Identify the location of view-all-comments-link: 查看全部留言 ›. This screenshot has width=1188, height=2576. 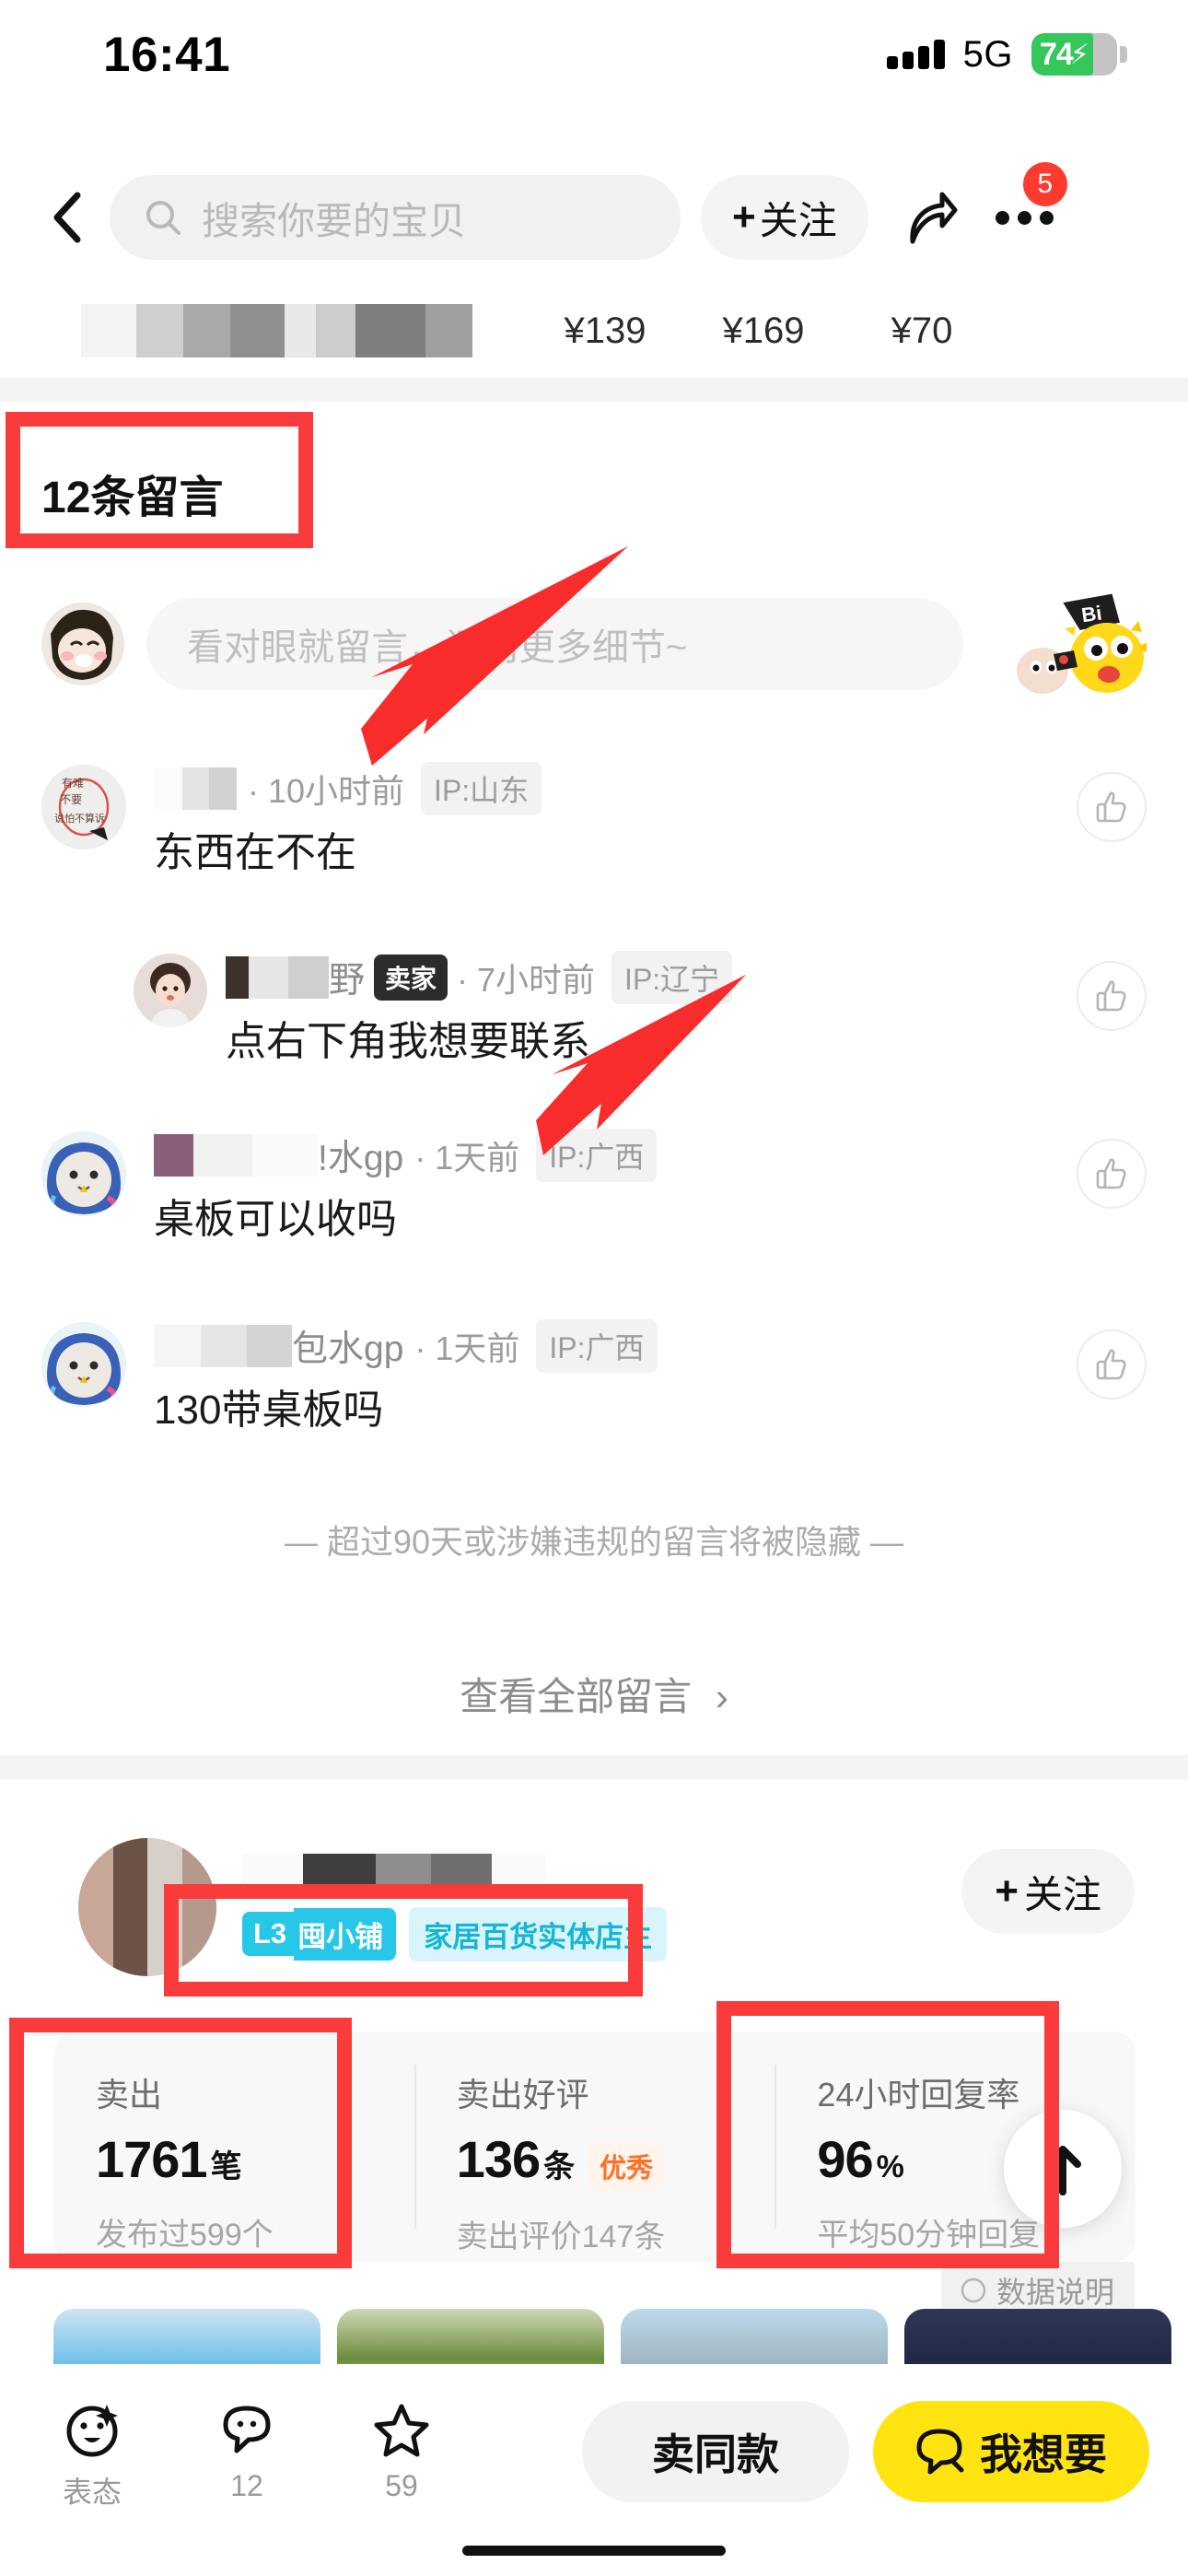
(594, 1694).